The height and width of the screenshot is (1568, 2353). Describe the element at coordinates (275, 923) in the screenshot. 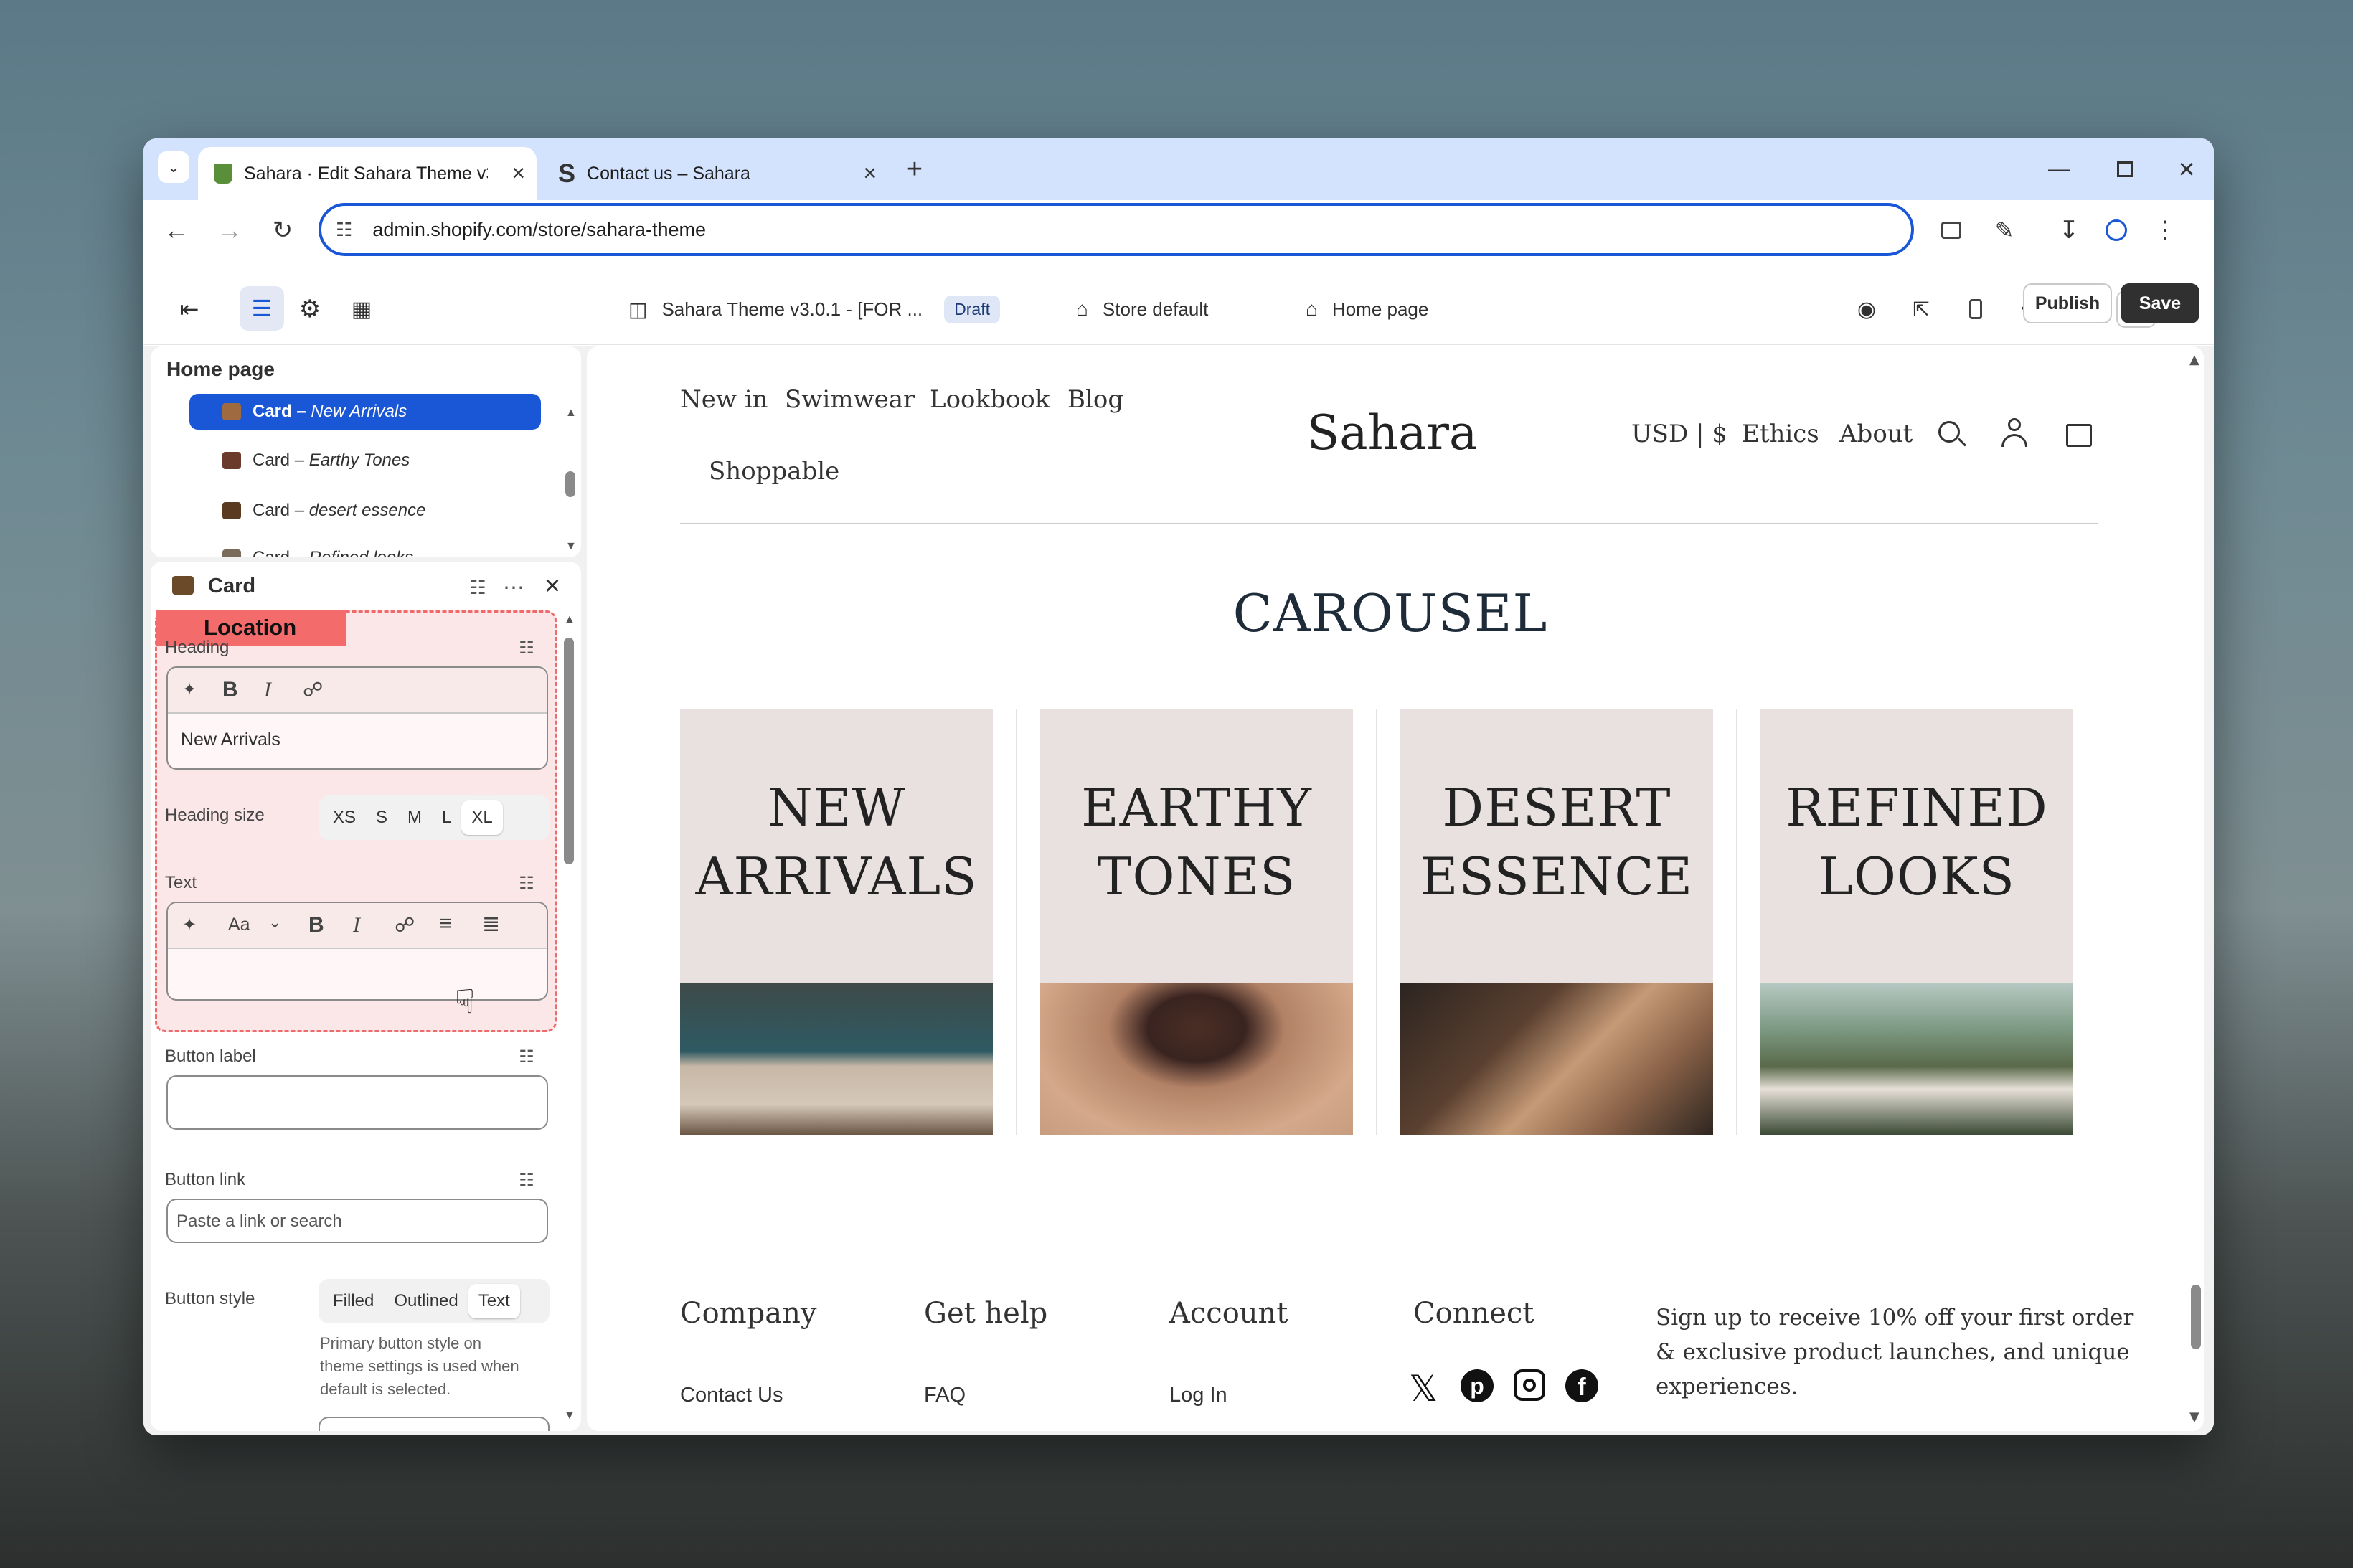

I see `chevron-down-icon: ⌄` at that location.